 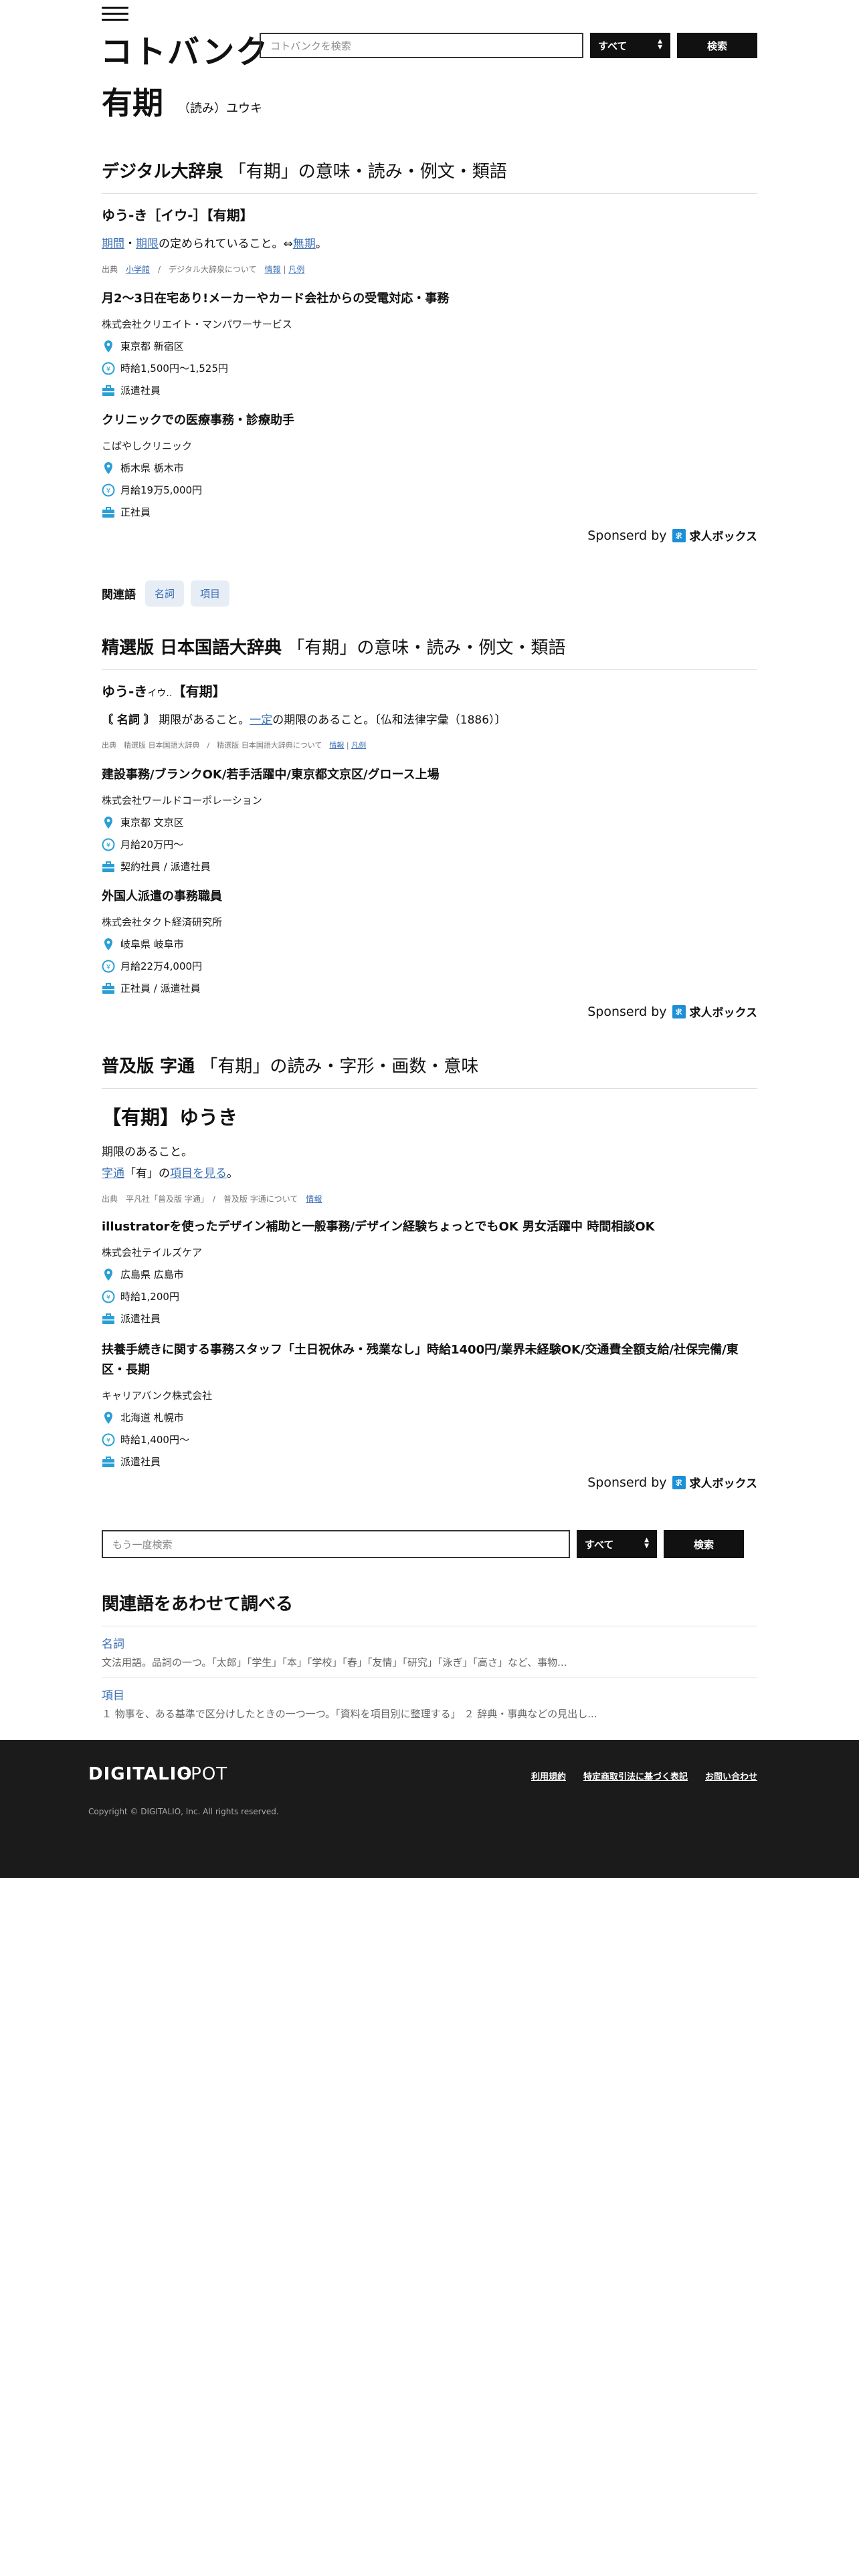 I want to click on select-arrows-icon: ▲ ▼, so click(x=646, y=1543).